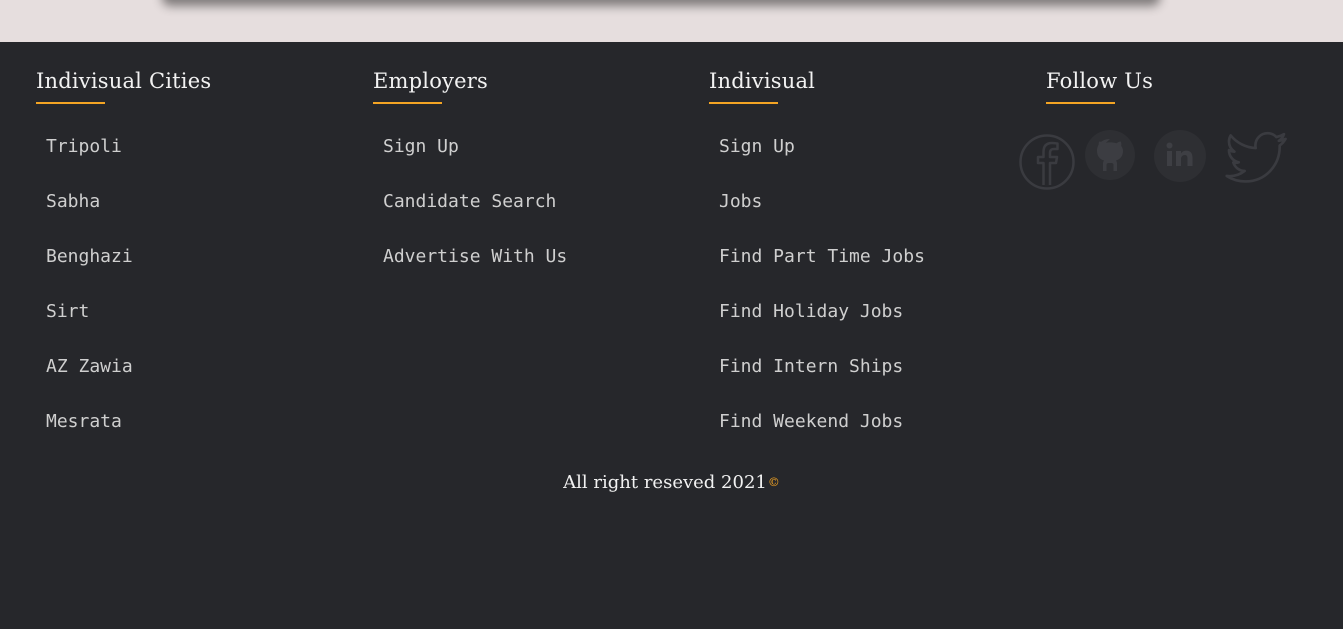 This screenshot has height=629, width=1343. What do you see at coordinates (196, 271) in the screenshot?
I see `footer-link-benghazi: Benghazi` at bounding box center [196, 271].